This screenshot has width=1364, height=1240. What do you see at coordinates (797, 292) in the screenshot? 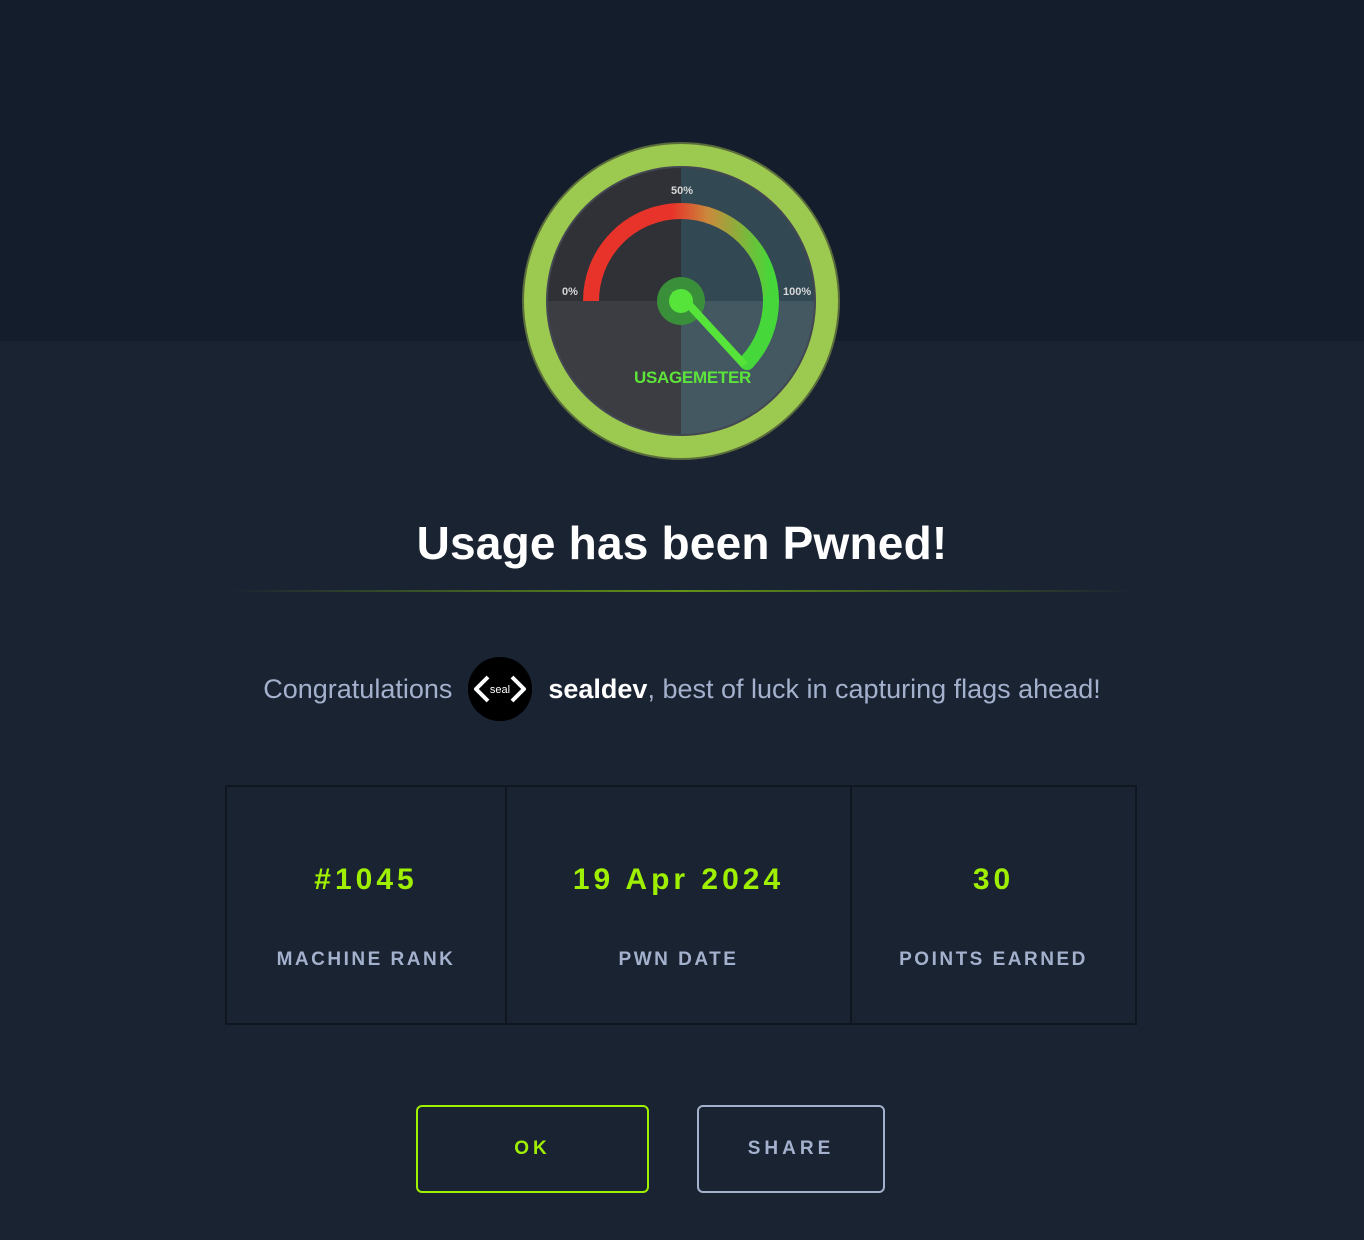
I see `gauge-label-full: 100%` at bounding box center [797, 292].